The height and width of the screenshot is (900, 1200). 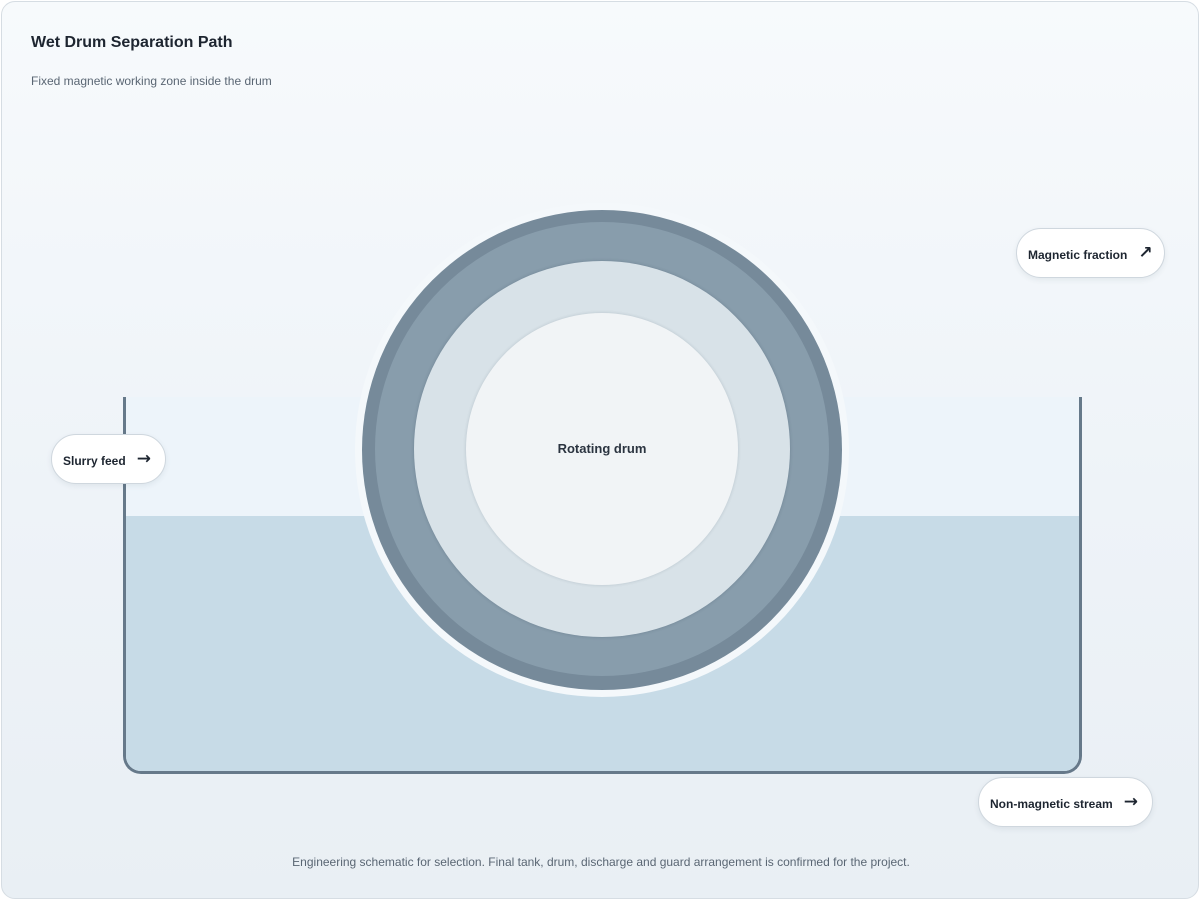 What do you see at coordinates (94, 460) in the screenshot?
I see `slurry-feed-label: Slurry feed` at bounding box center [94, 460].